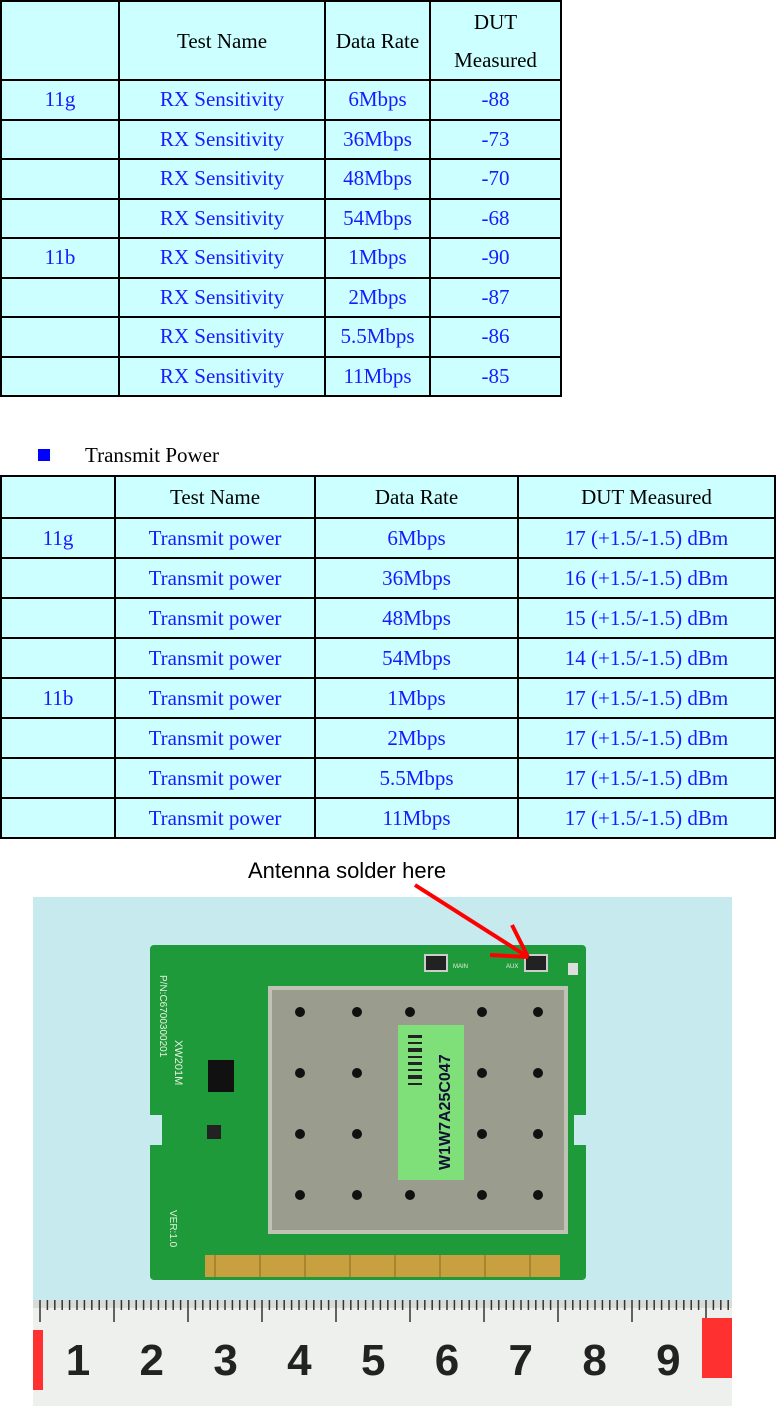 This screenshot has width=776, height=1406. Describe the element at coordinates (646, 618) in the screenshot. I see `cell-value: 15 (+1.5/-1.5) dBm` at that location.